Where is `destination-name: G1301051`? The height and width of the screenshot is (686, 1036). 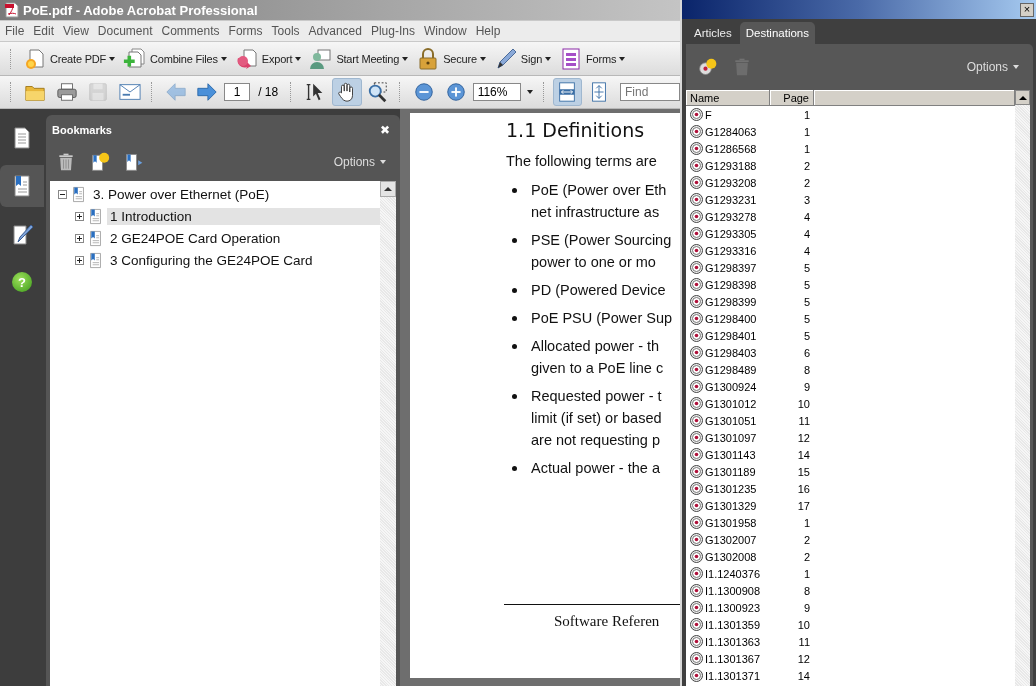
destination-name: G1301051 is located at coordinates (731, 420).